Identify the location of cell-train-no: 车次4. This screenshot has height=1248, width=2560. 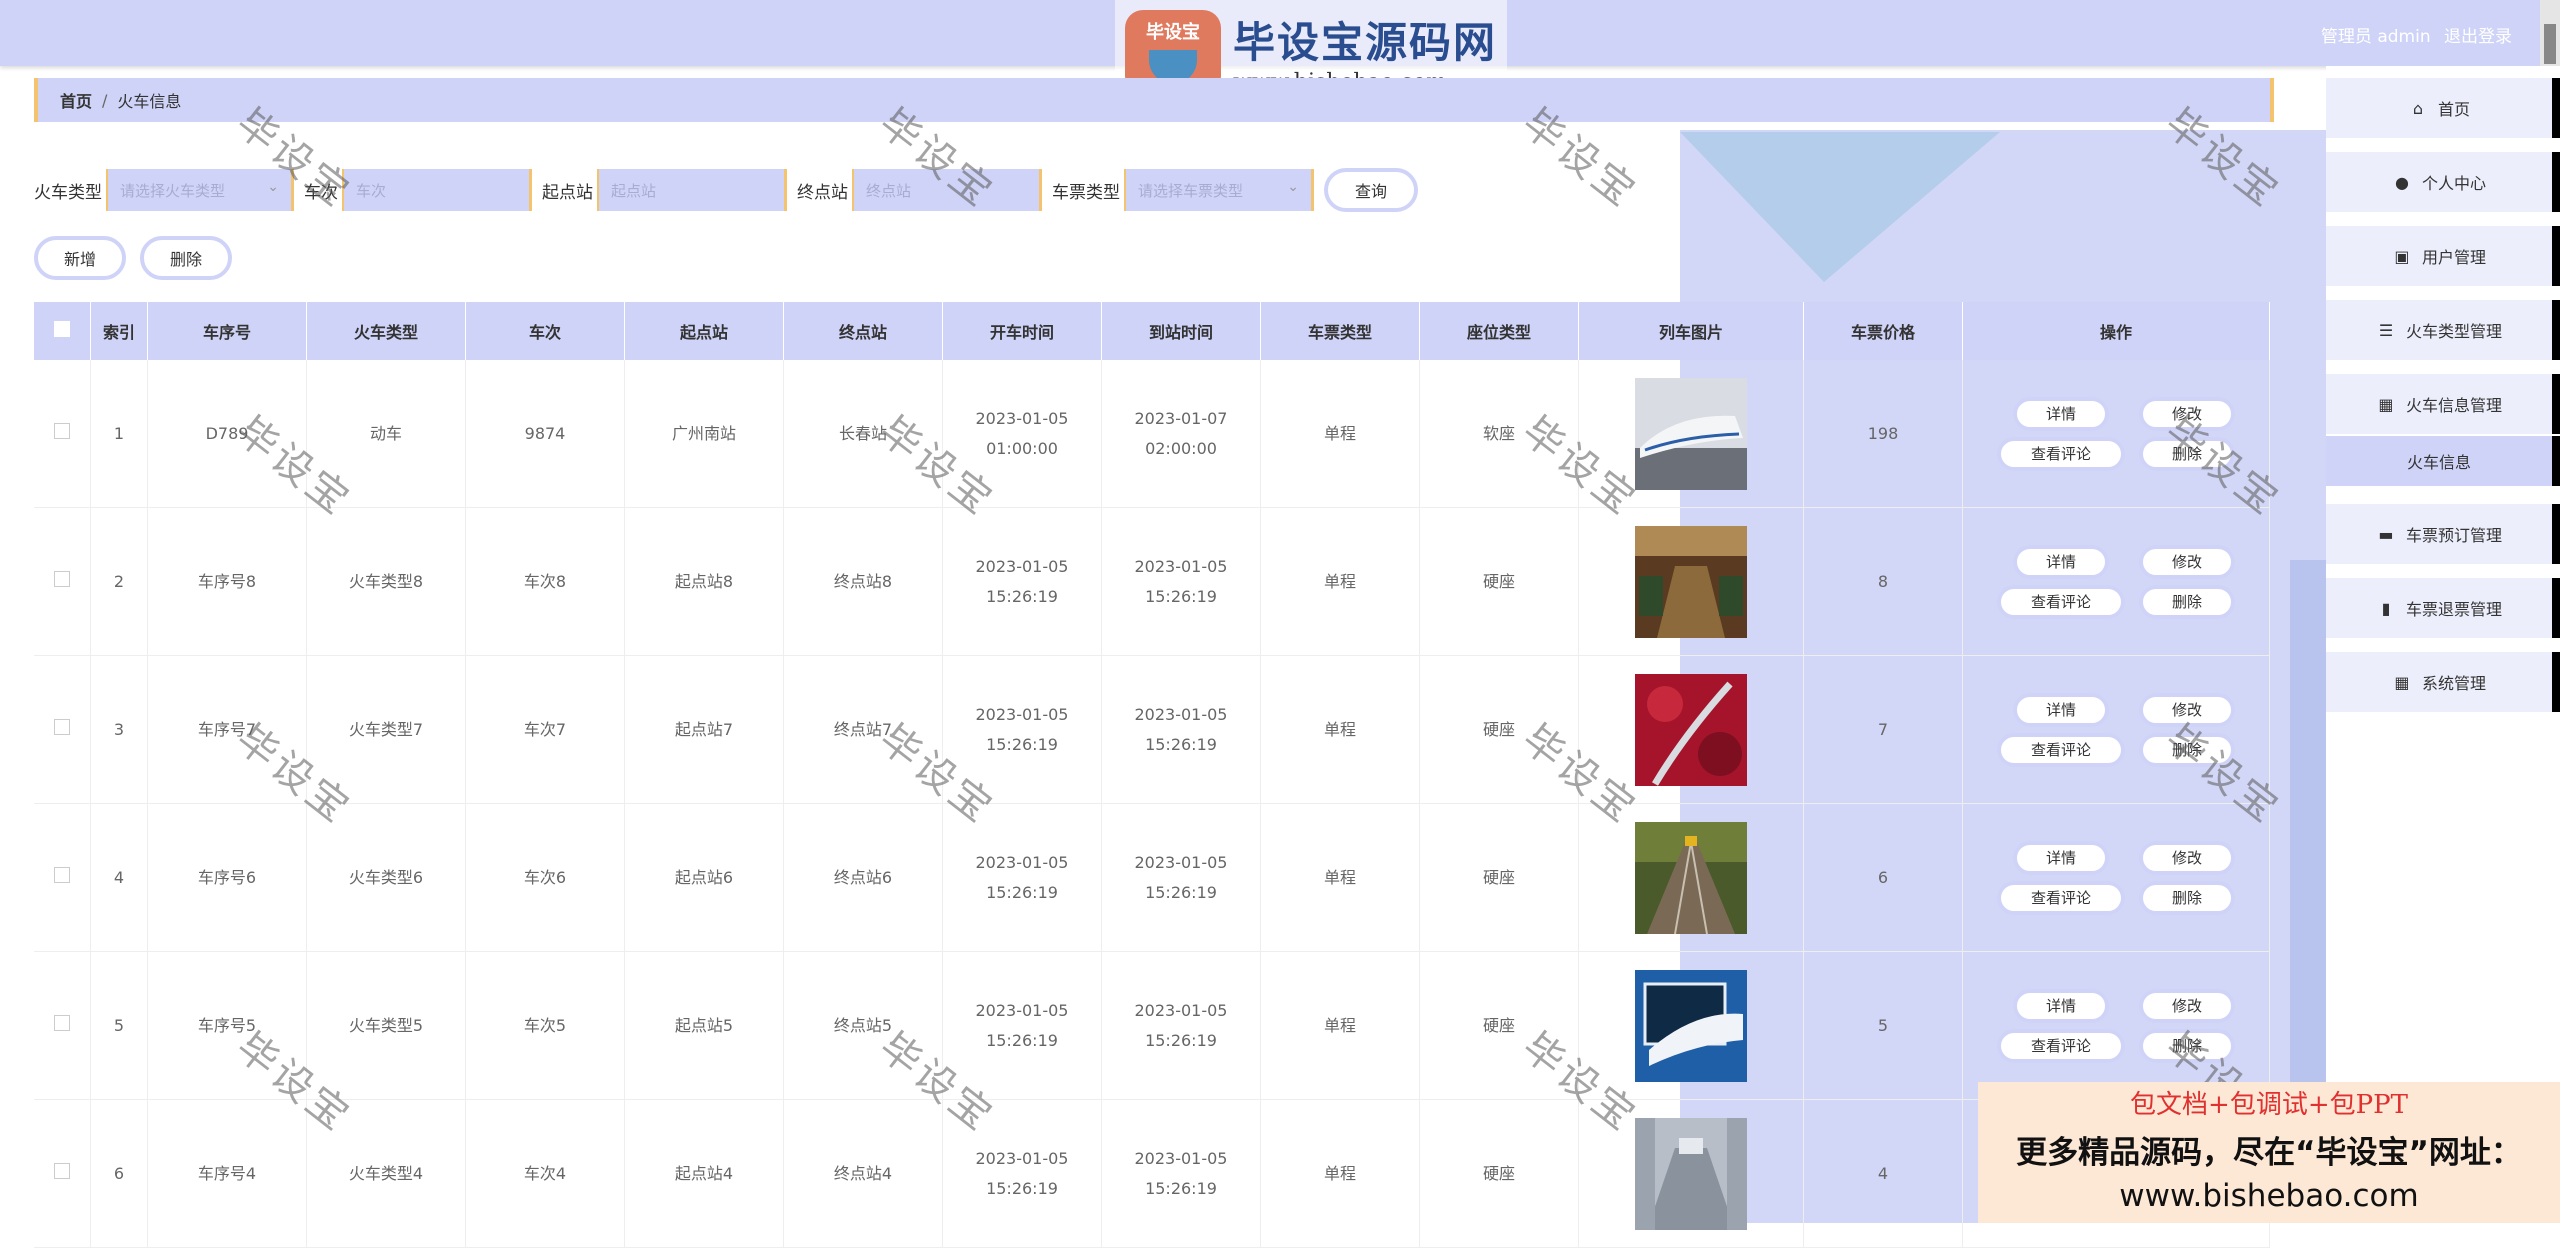
(545, 1173).